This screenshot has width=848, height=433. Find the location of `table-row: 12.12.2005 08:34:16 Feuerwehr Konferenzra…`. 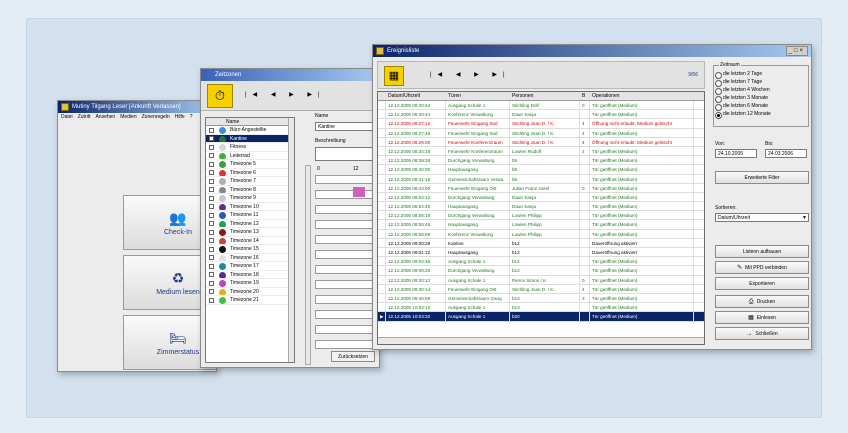

table-row: 12.12.2005 08:34:16 Feuerwehr Konferenzra… is located at coordinates (541, 151).